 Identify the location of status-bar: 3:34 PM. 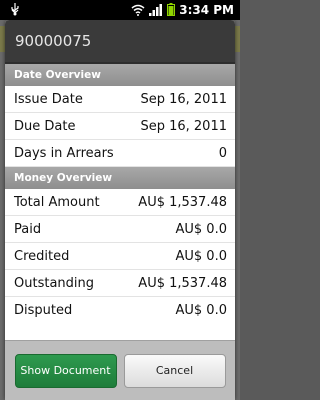
(120, 10).